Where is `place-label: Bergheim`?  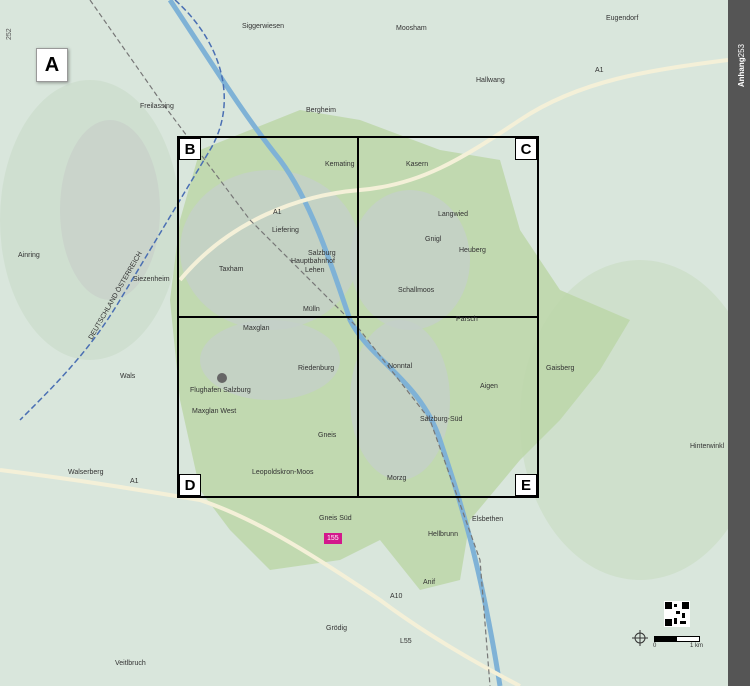
place-label: Bergheim is located at coordinates (321, 110).